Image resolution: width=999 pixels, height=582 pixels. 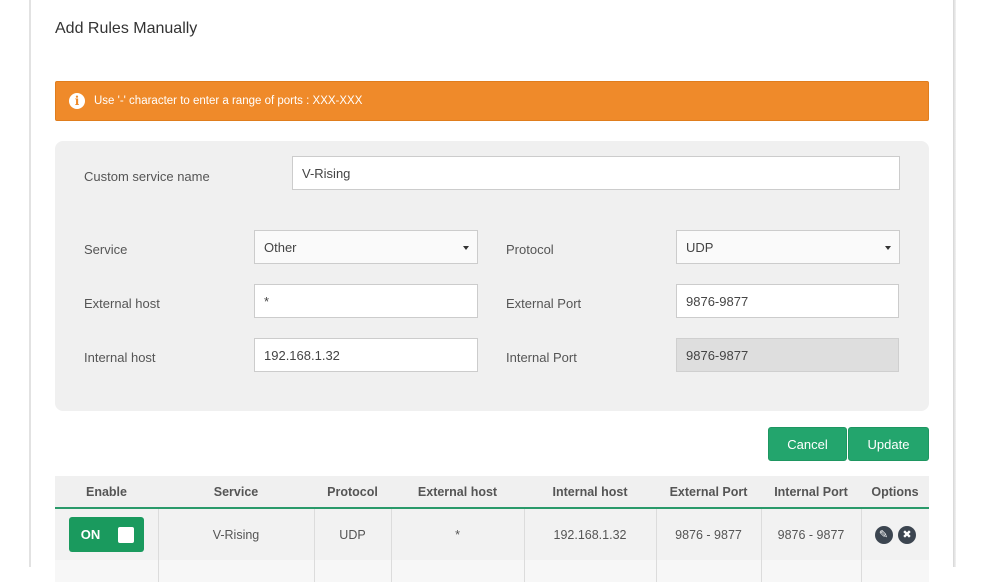 I want to click on column-header-protocol: Protocol, so click(x=352, y=492).